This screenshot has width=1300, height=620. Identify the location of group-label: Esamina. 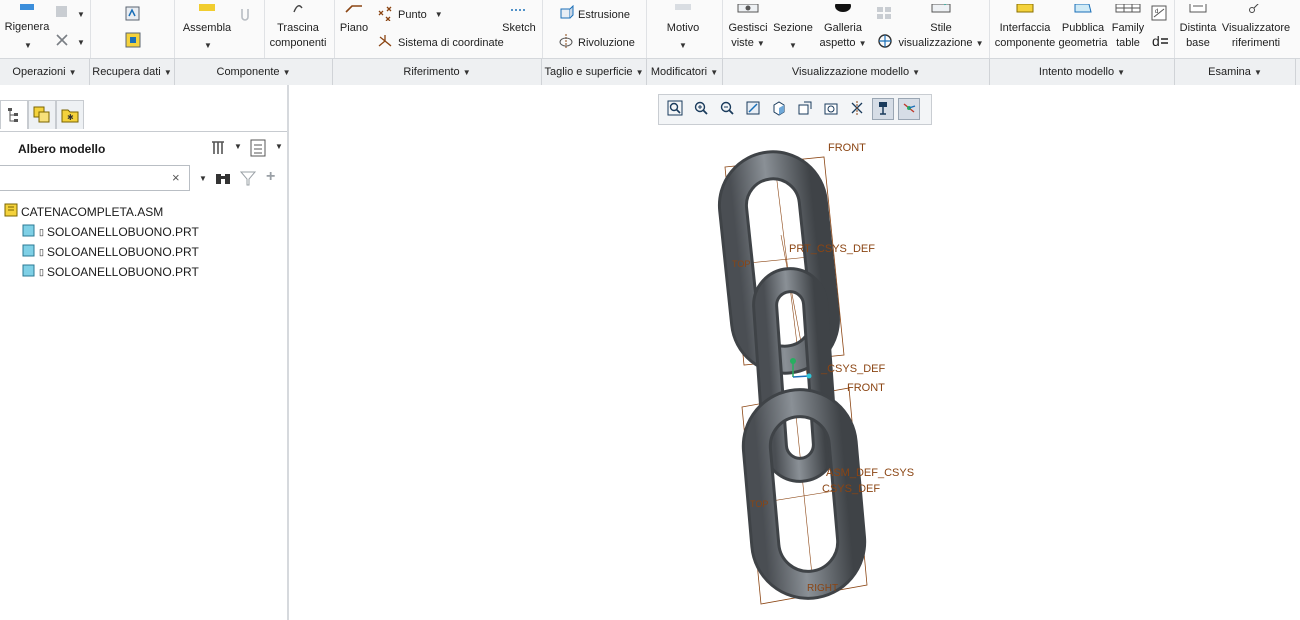
(1229, 72).